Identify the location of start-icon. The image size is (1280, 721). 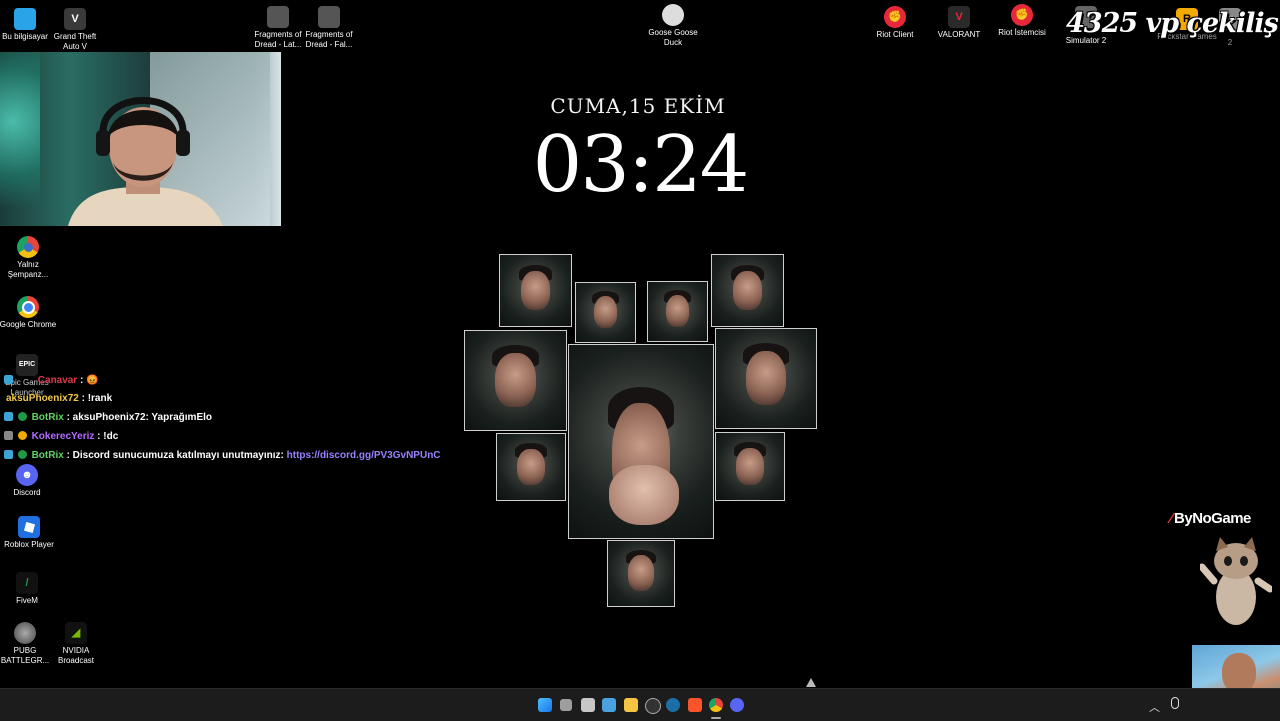
(545, 705).